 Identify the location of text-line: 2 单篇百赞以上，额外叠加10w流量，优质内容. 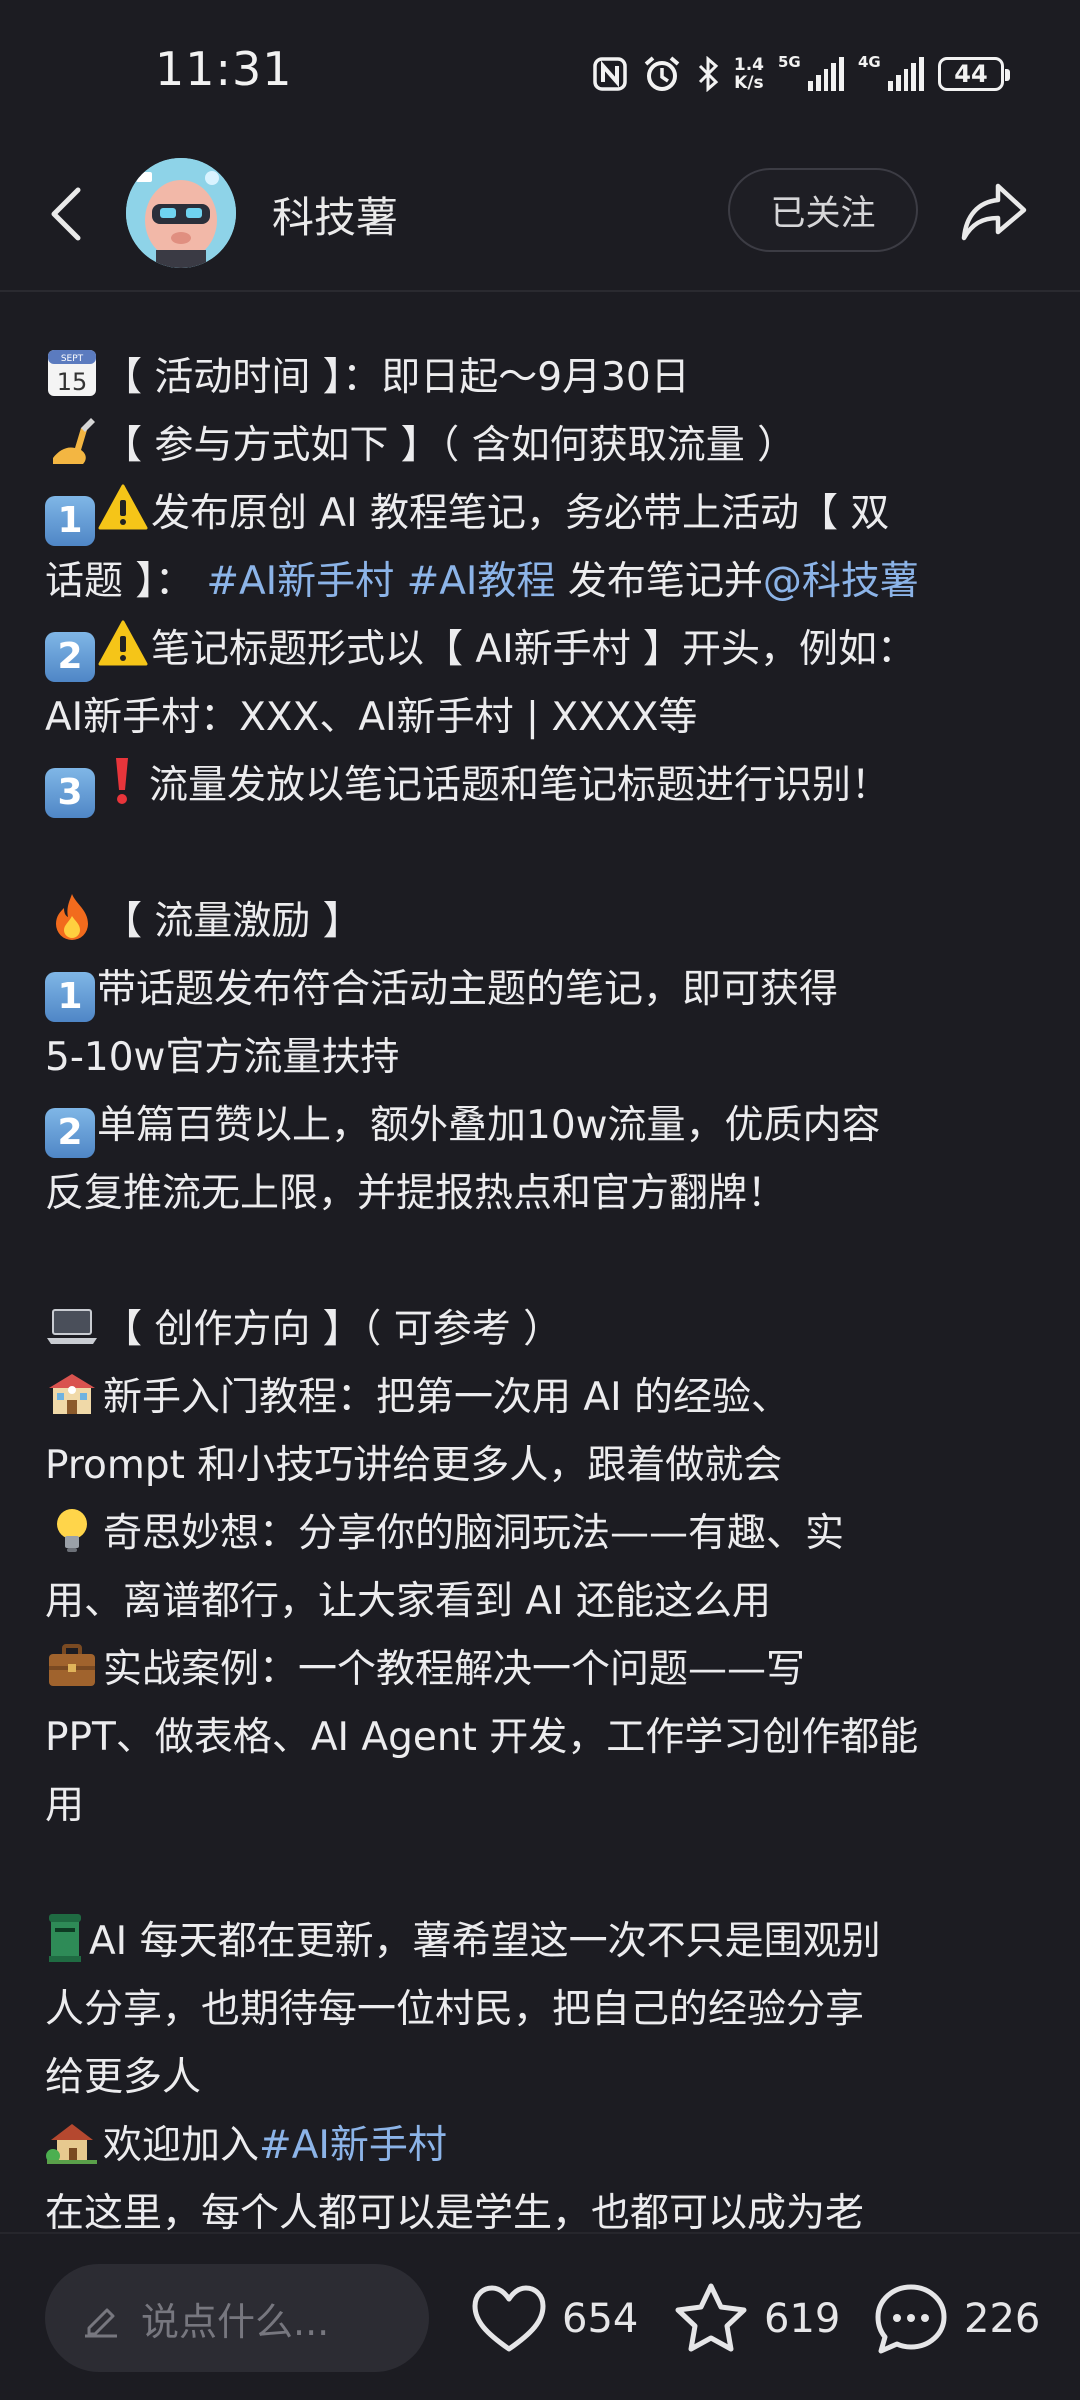
(545, 1126).